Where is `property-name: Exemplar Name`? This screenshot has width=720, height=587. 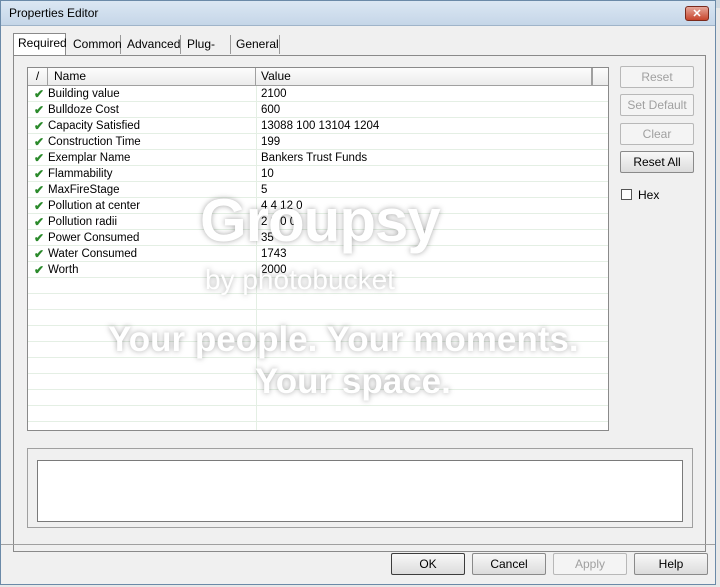 property-name: Exemplar Name is located at coordinates (89, 158).